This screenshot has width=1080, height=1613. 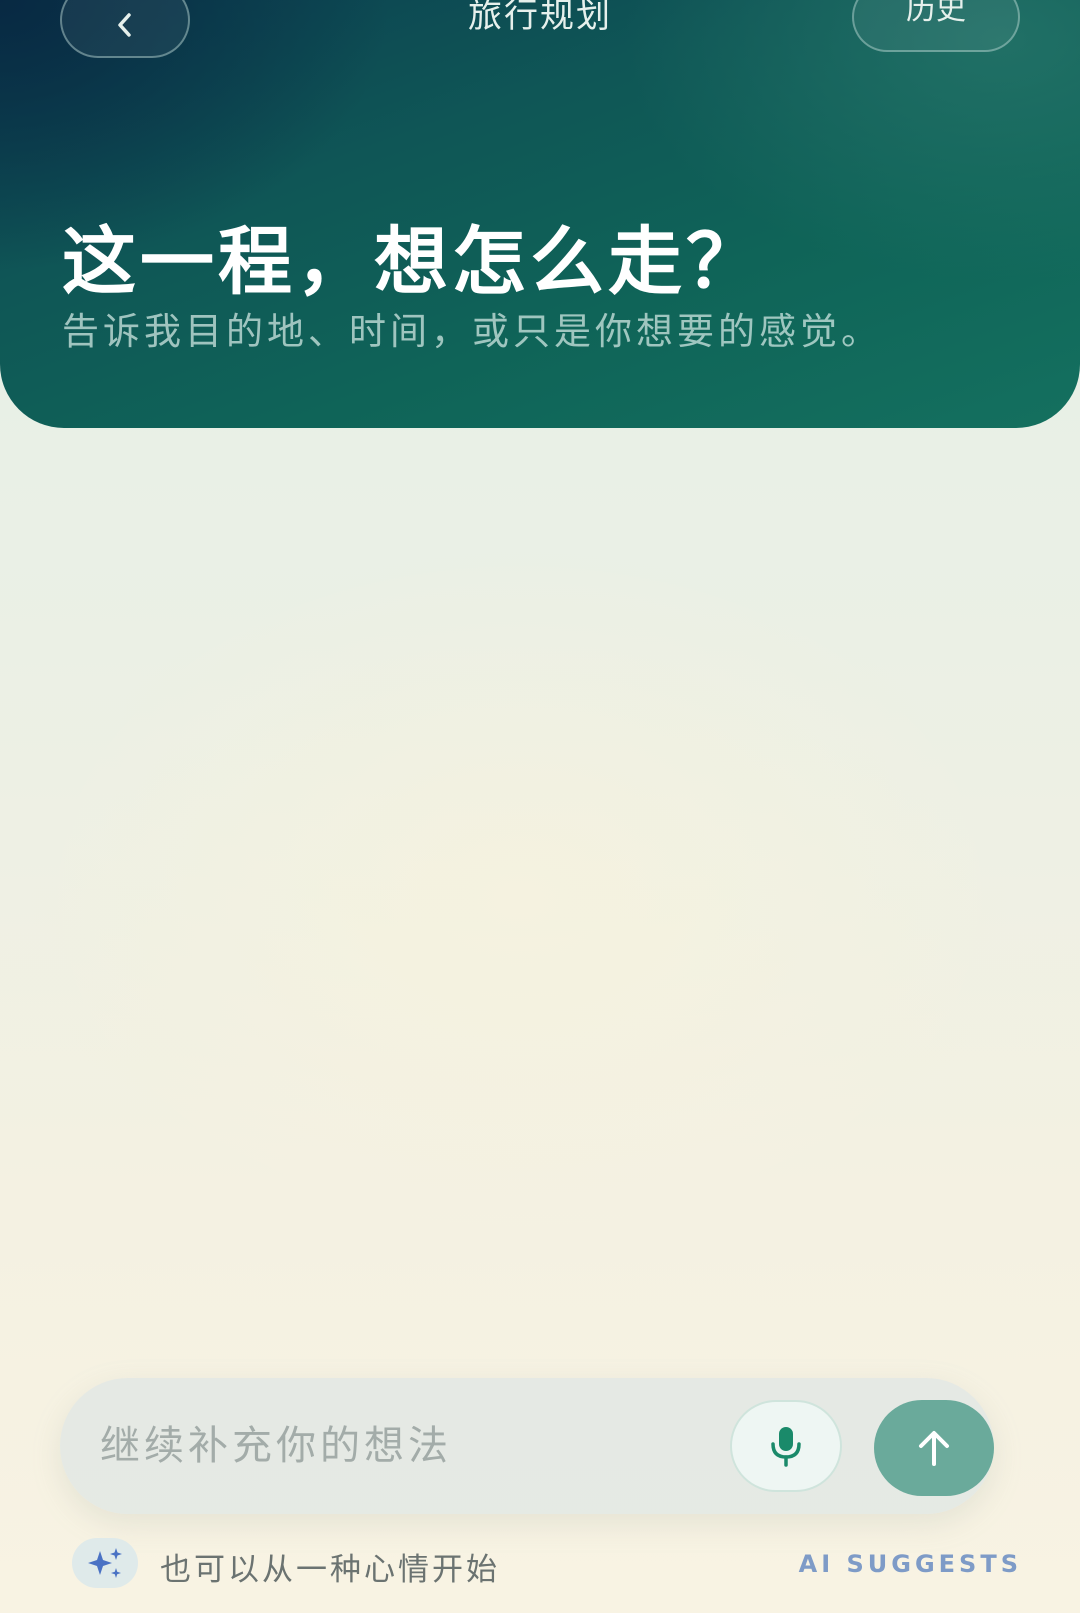 I want to click on hero-title: 这一程，想怎么走？, so click(x=413, y=262).